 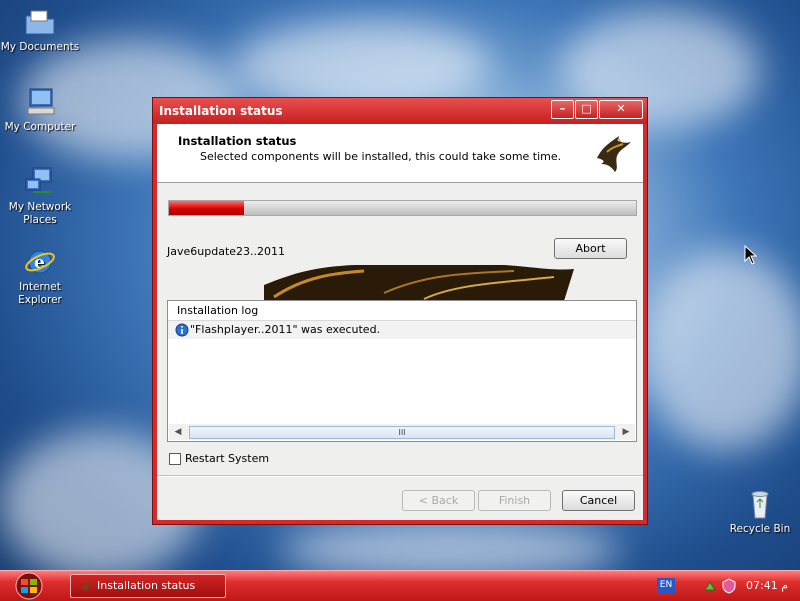 What do you see at coordinates (767, 585) in the screenshot?
I see `clock: 07:41 م` at bounding box center [767, 585].